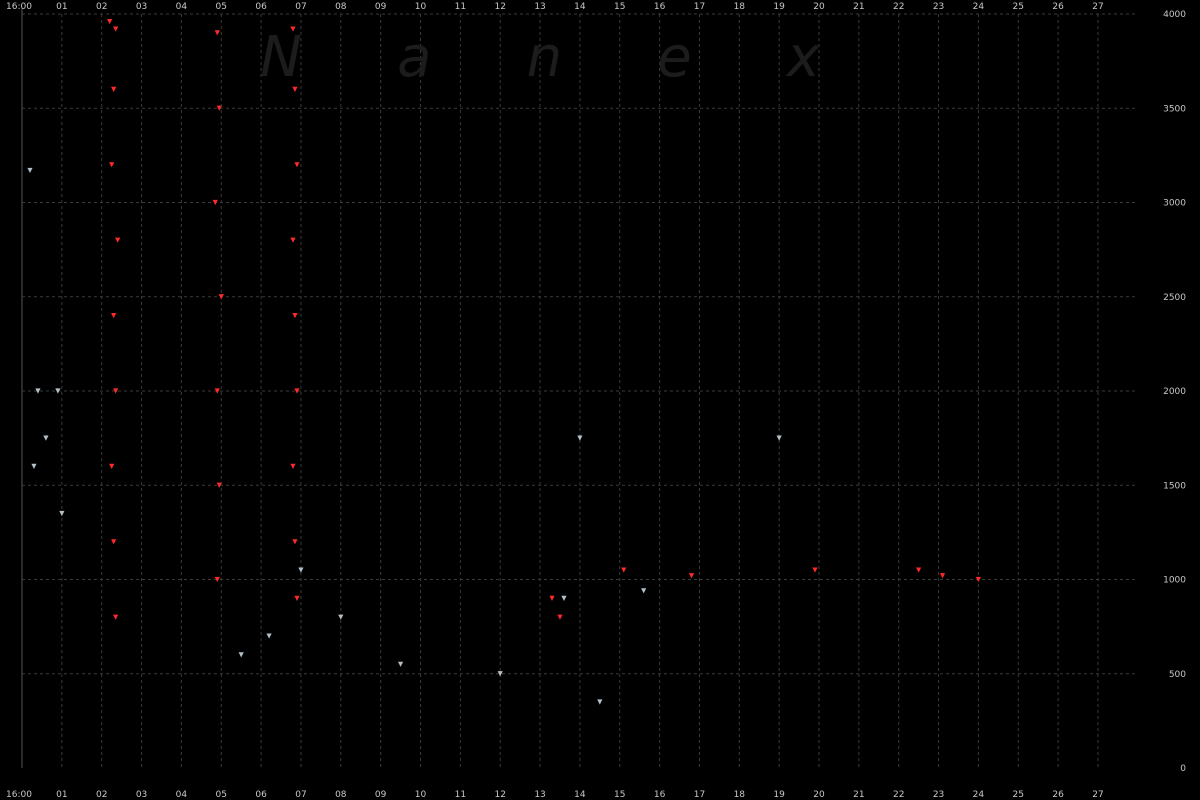 This screenshot has width=1200, height=800. Describe the element at coordinates (460, 795) in the screenshot. I see `x-tick-label-bottom: 11` at that location.